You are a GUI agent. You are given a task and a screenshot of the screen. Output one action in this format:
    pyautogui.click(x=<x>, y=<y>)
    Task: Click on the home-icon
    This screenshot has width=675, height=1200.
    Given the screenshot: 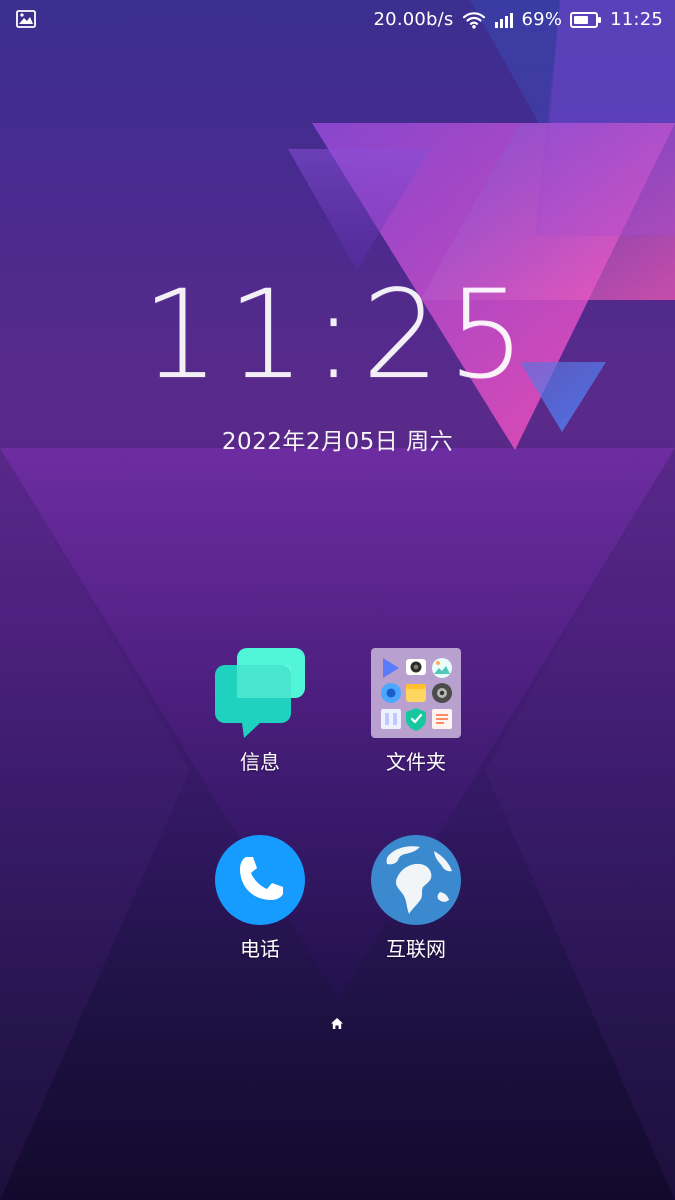 What is the action you would take?
    pyautogui.click(x=337, y=1024)
    